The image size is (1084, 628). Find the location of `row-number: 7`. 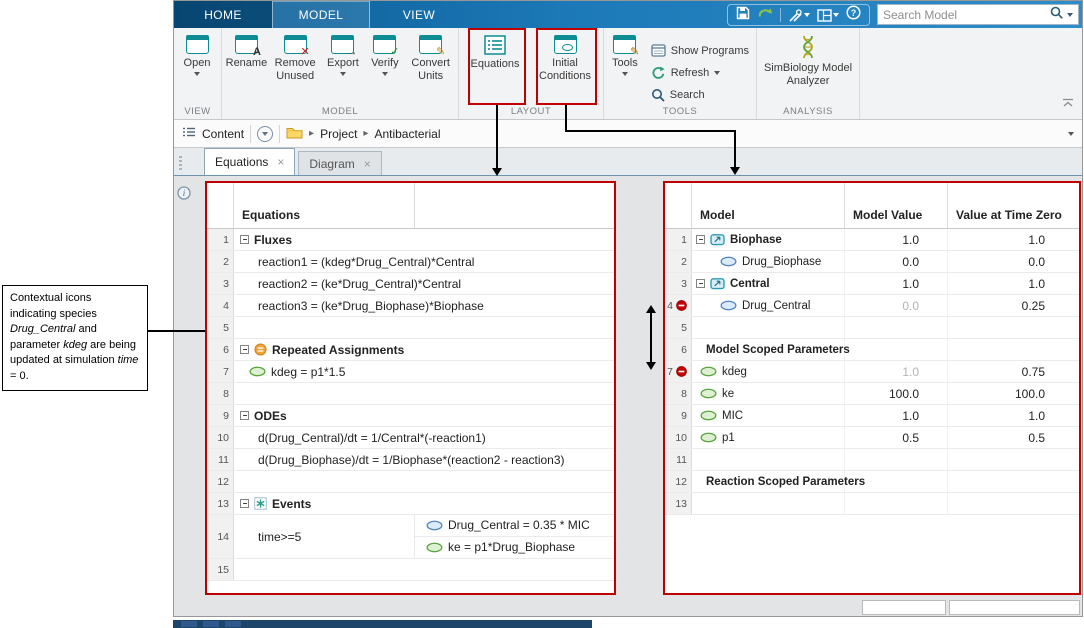

row-number: 7 is located at coordinates (670, 371).